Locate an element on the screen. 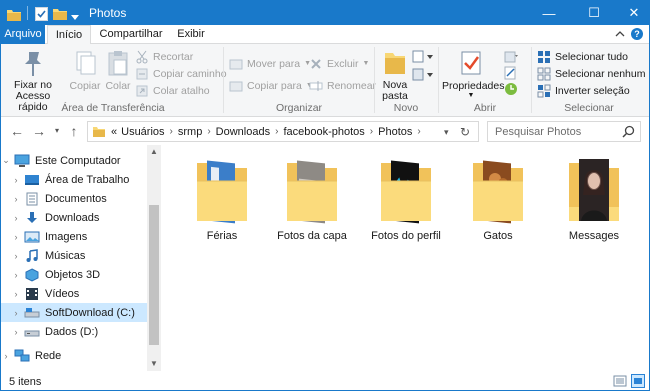 This screenshot has width=650, height=391. recent-locations-icon: ▾ is located at coordinates (57, 131).